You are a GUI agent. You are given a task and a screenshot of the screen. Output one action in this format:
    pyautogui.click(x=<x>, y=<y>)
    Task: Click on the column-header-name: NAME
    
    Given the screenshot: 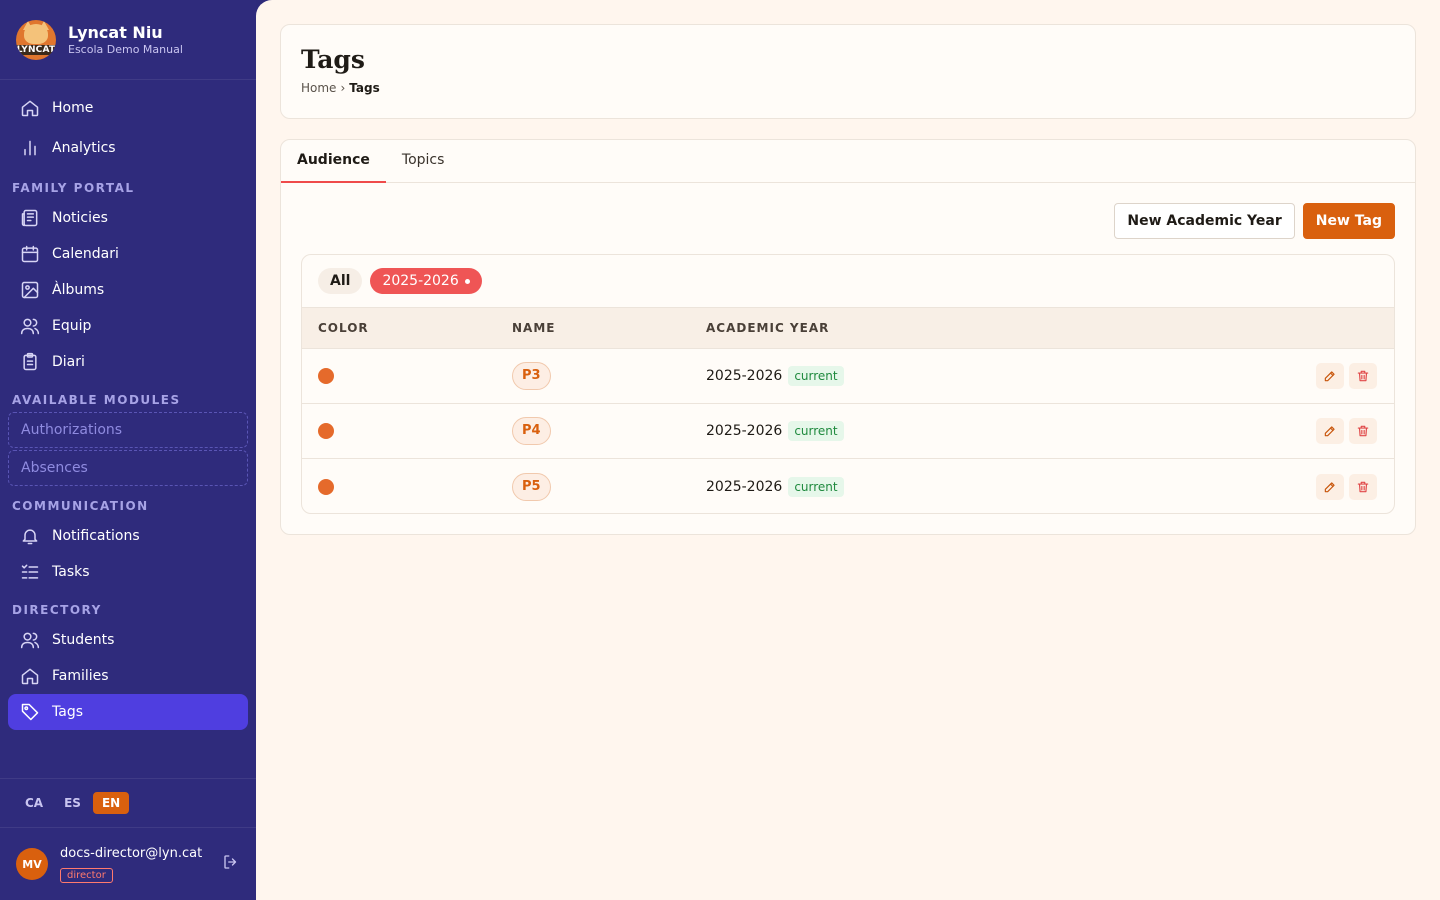 What is the action you would take?
    pyautogui.click(x=534, y=328)
    